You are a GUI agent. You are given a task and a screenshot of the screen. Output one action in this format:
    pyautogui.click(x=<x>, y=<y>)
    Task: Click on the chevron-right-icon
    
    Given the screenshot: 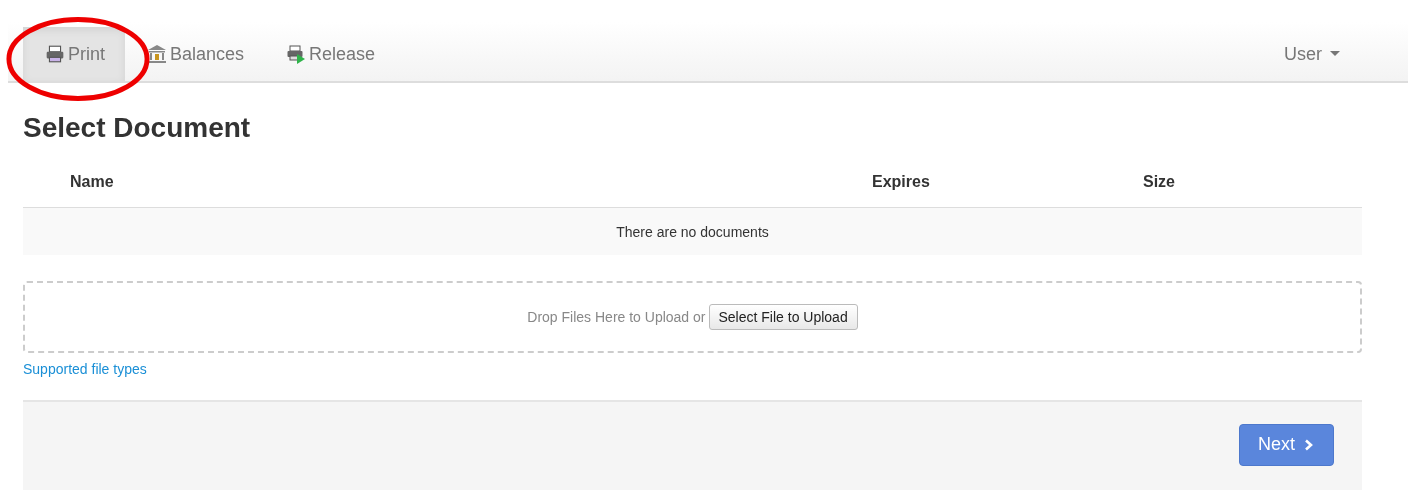 What is the action you would take?
    pyautogui.click(x=1309, y=444)
    